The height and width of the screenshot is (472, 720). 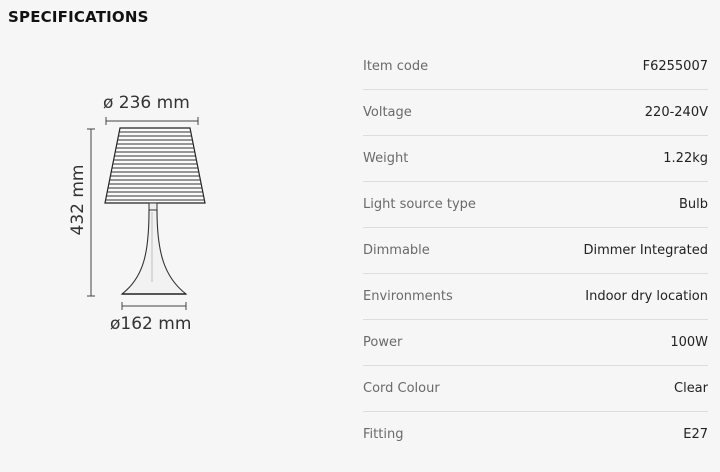 I want to click on spec-row-item-code: Item code F6255007, so click(x=535, y=67).